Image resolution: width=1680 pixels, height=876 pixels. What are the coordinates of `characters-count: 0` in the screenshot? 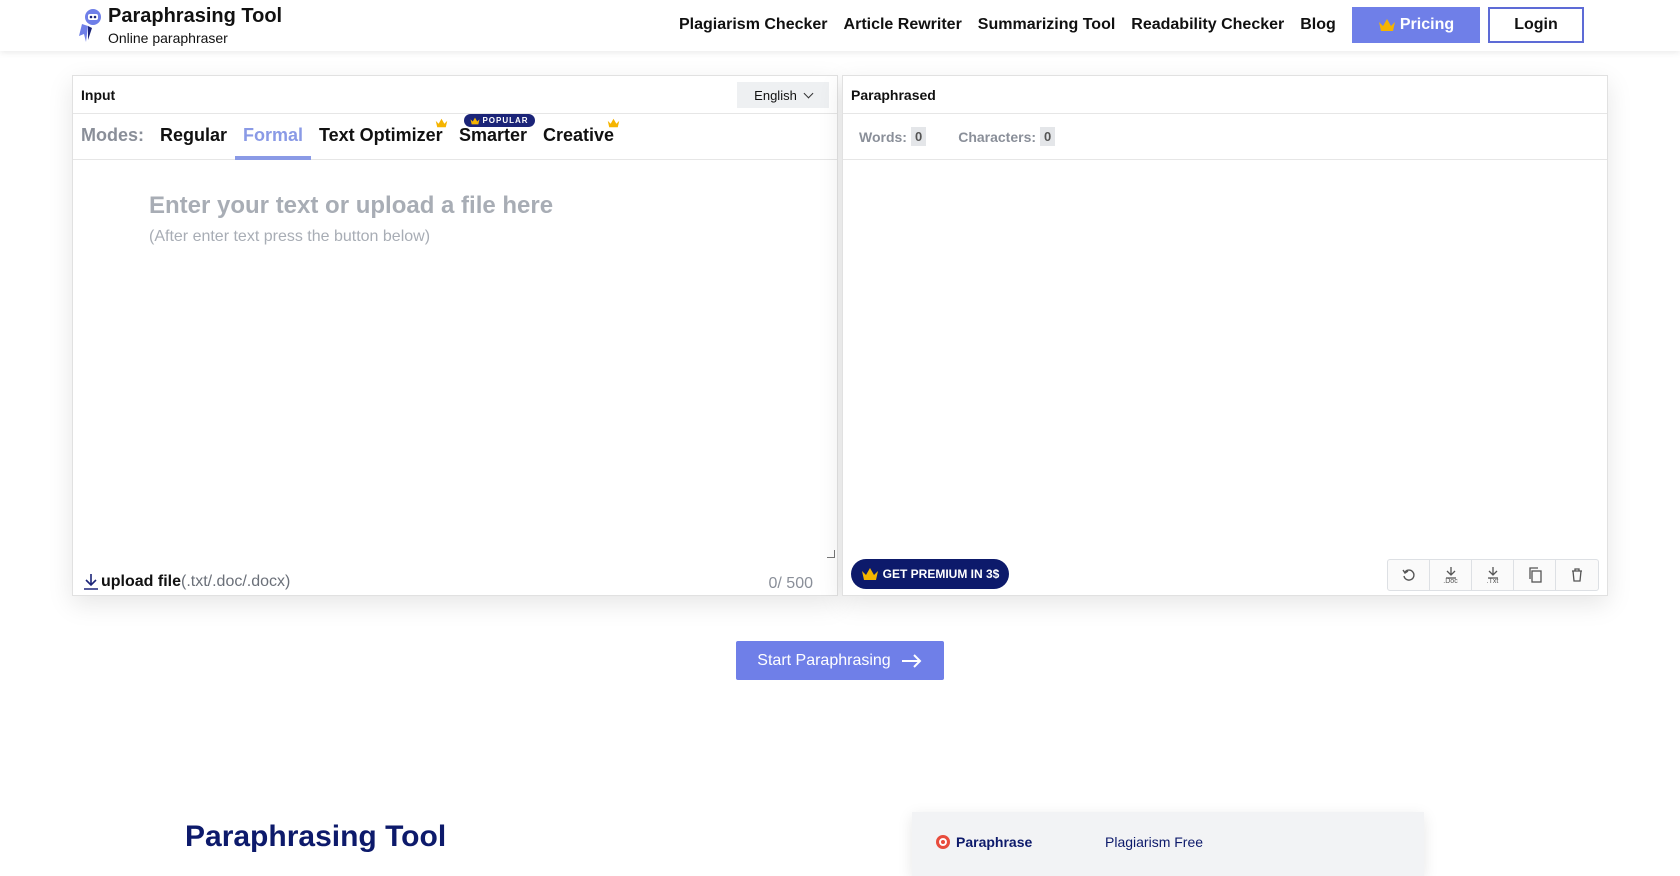 It's located at (1048, 136).